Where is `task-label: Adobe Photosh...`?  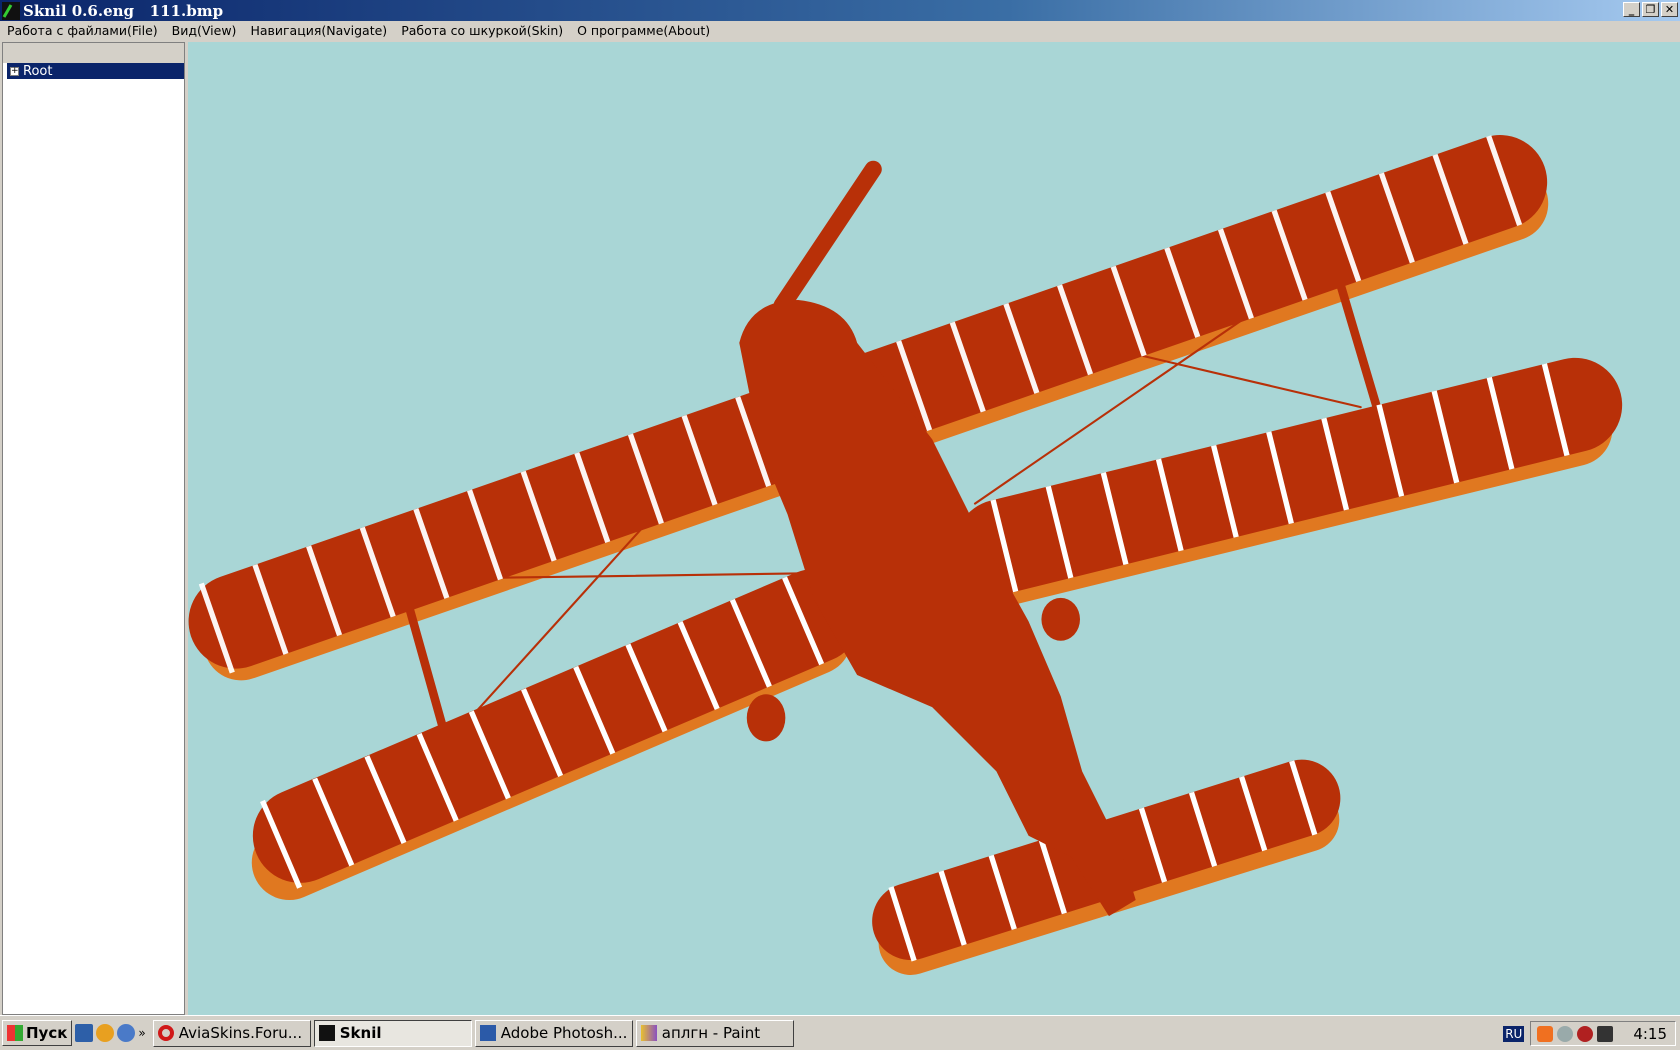 task-label: Adobe Photosh... is located at coordinates (564, 1033).